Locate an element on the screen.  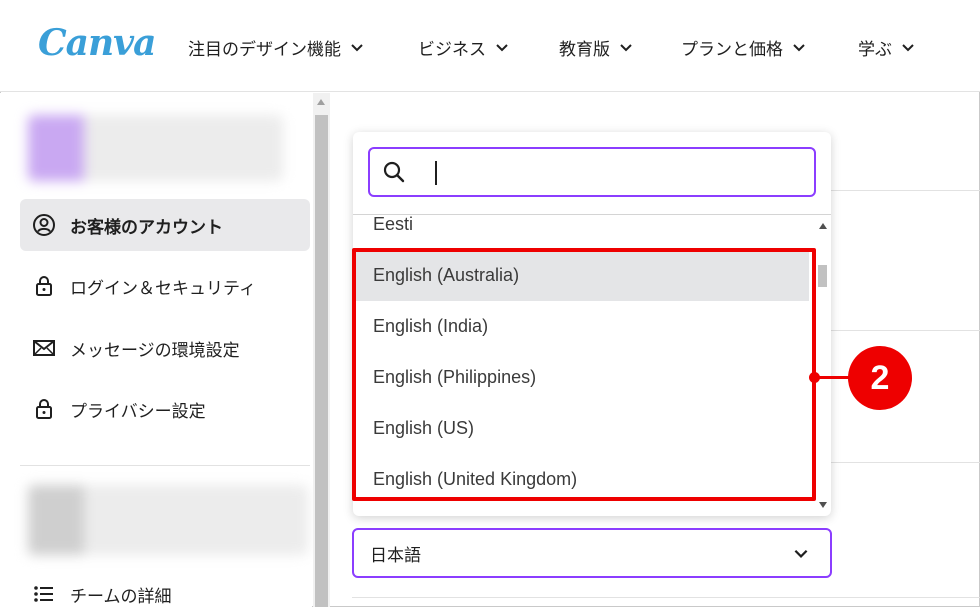
language-option: Eesti is located at coordinates (581, 224).